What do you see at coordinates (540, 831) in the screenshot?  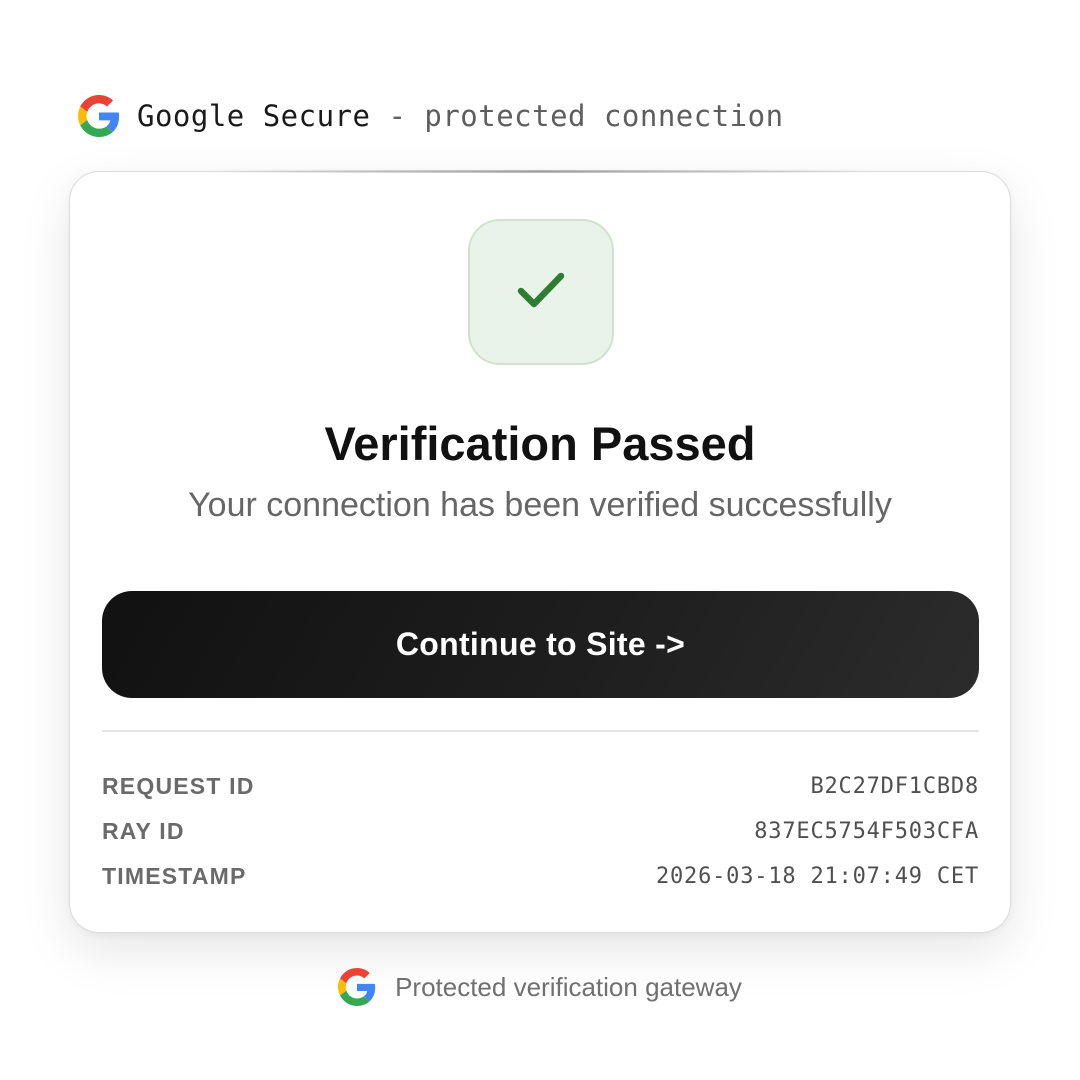 I see `detail-row-ray-id: RAY ID 837EC5754F503CFA` at bounding box center [540, 831].